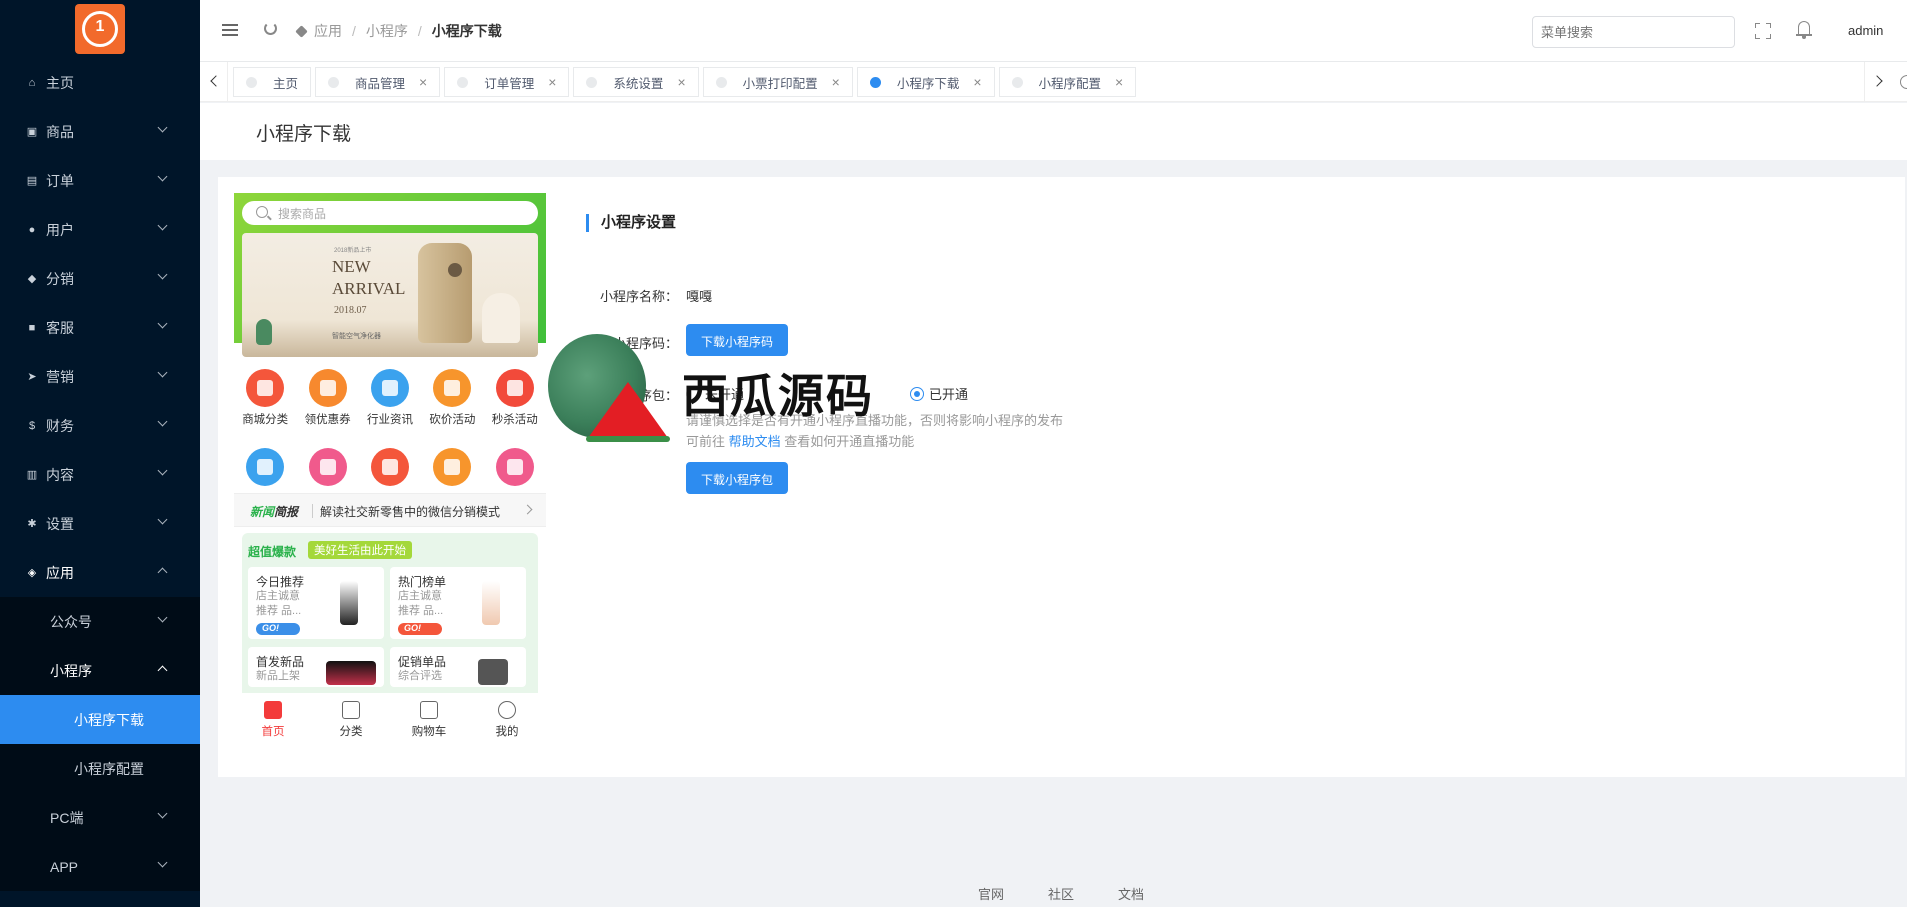  What do you see at coordinates (100, 866) in the screenshot?
I see `sidebar-item-app: APP` at bounding box center [100, 866].